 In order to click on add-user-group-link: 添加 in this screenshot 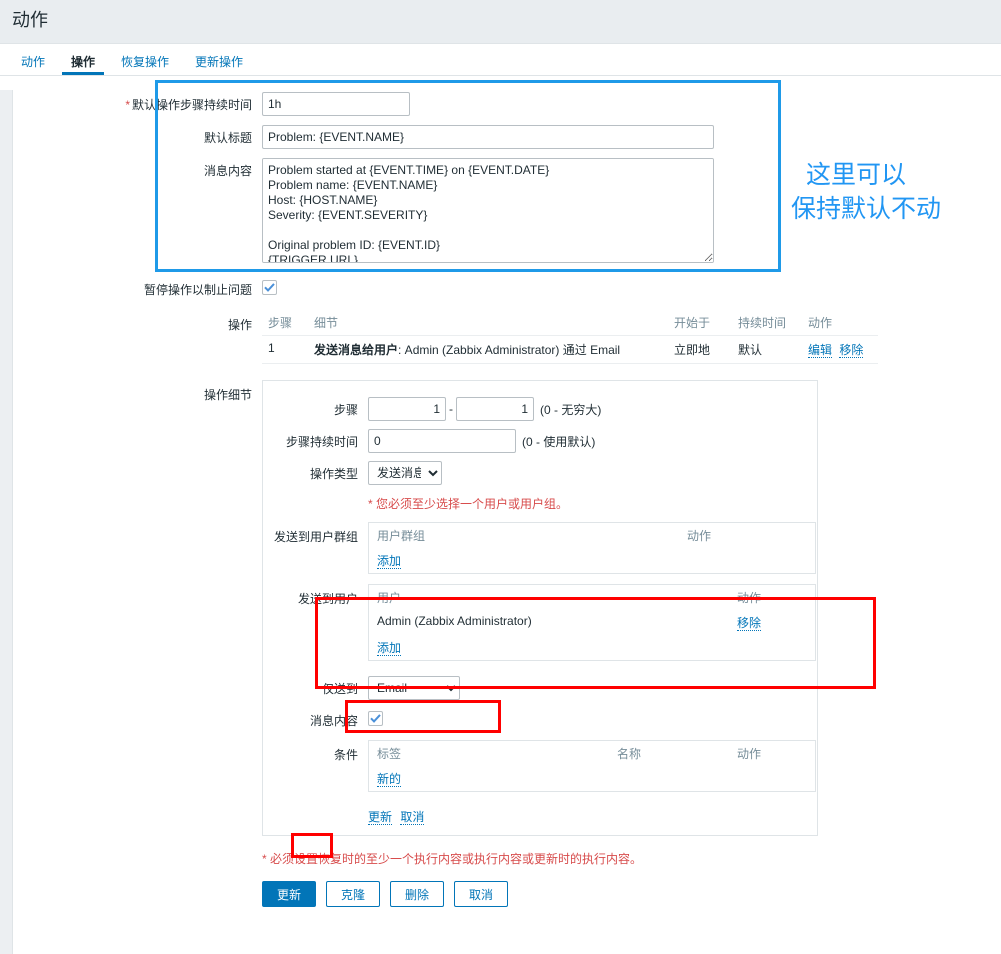, I will do `click(389, 561)`.